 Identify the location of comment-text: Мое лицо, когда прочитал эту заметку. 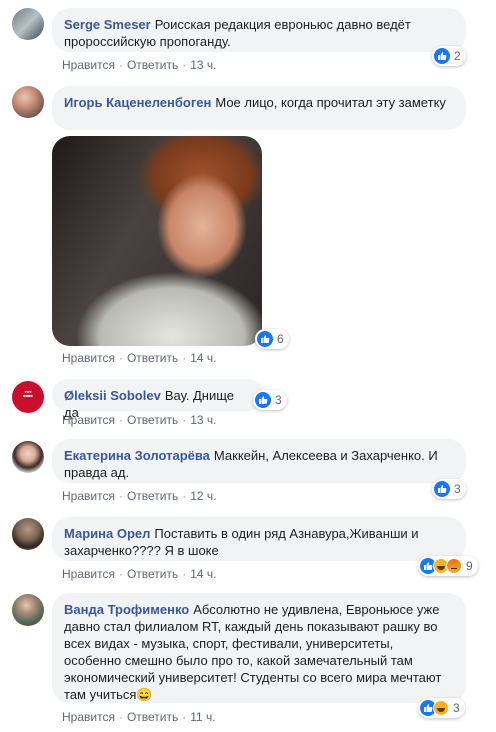
(330, 102).